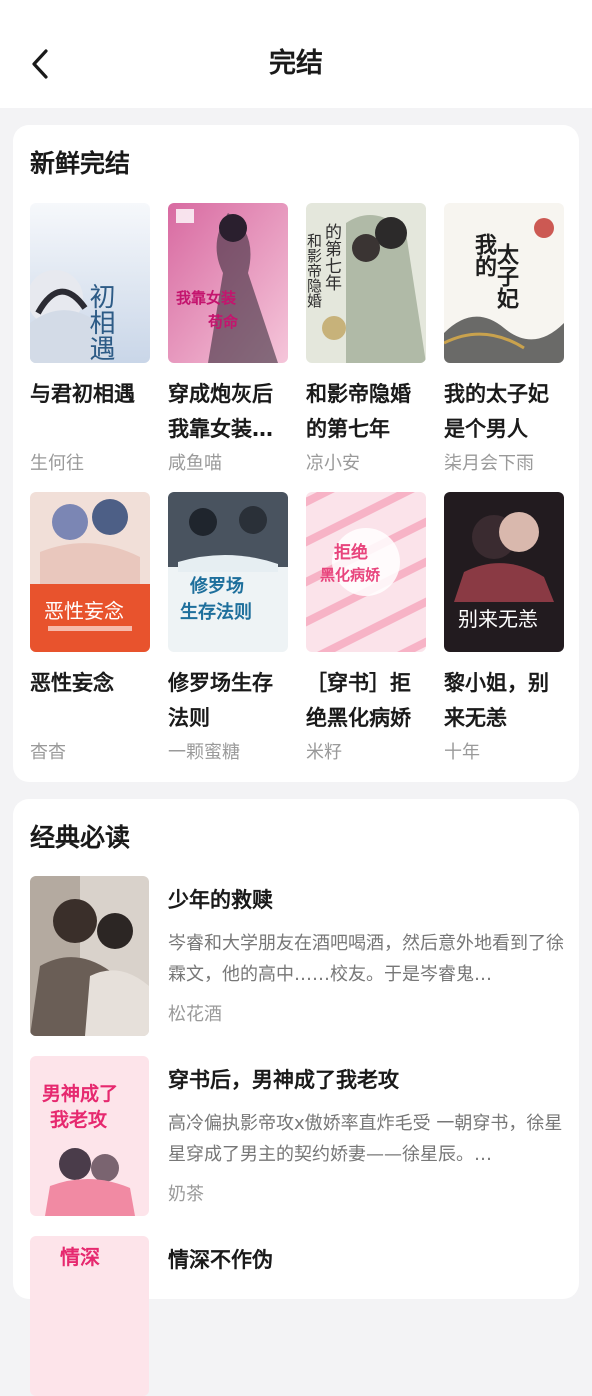 The image size is (592, 1396). Describe the element at coordinates (216, 612) in the screenshot. I see `svg-text: 生存法则` at that location.